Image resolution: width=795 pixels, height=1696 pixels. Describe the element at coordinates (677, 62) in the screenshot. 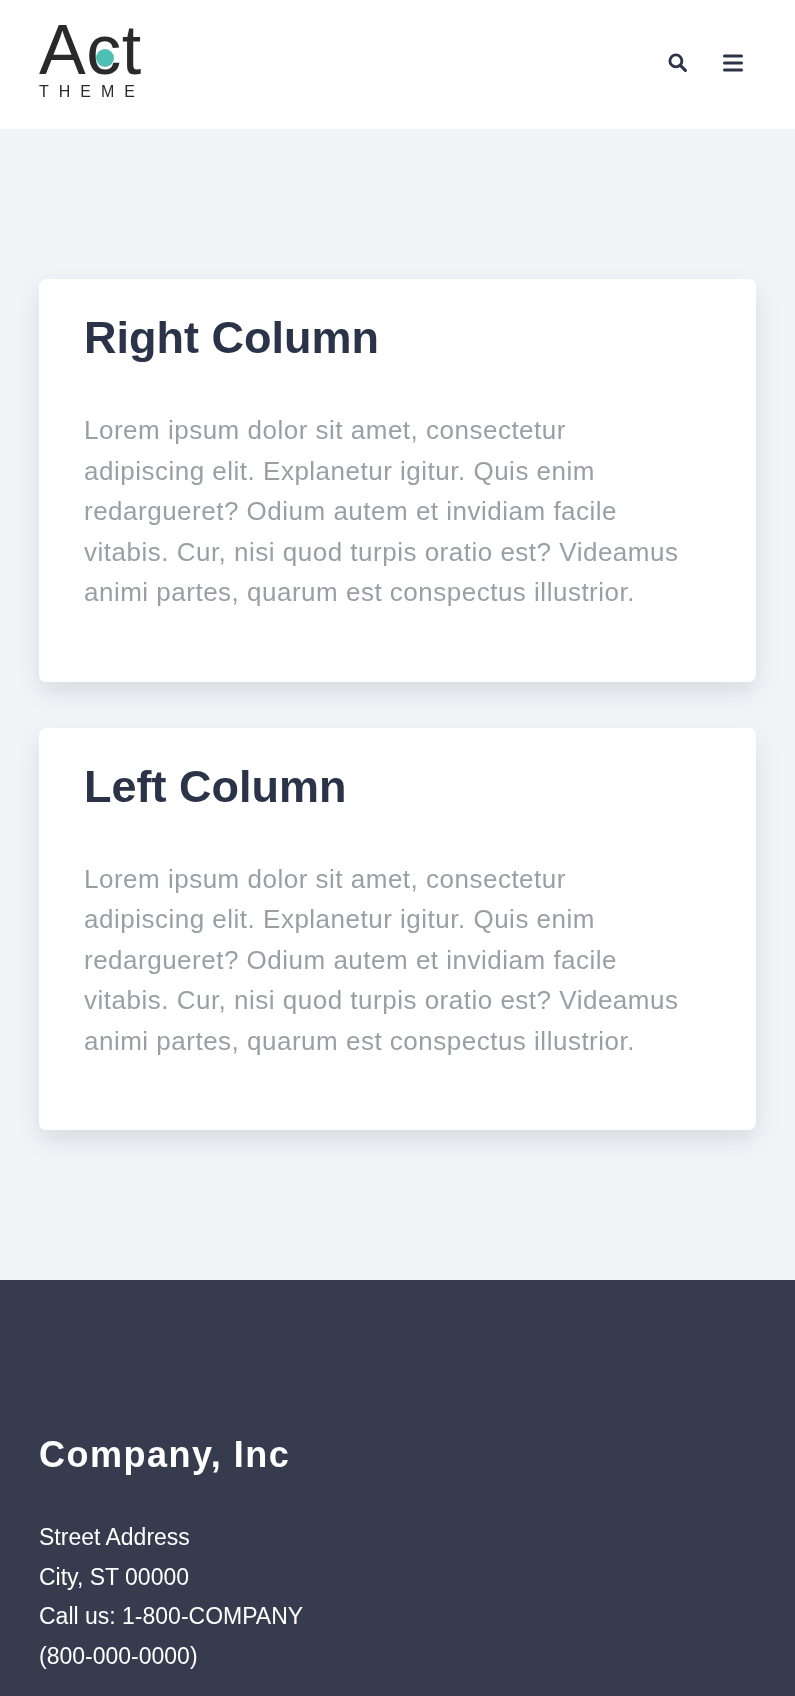

I see `search-icon` at that location.